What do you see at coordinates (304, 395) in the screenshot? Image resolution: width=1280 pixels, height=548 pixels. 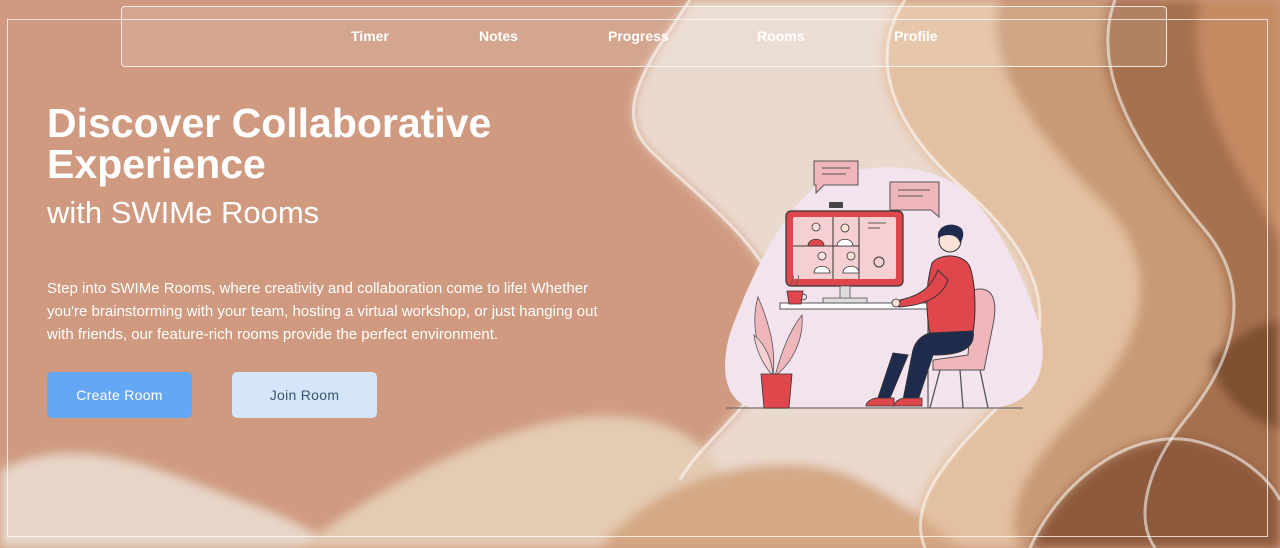 I see `join-room-button: Join Room` at bounding box center [304, 395].